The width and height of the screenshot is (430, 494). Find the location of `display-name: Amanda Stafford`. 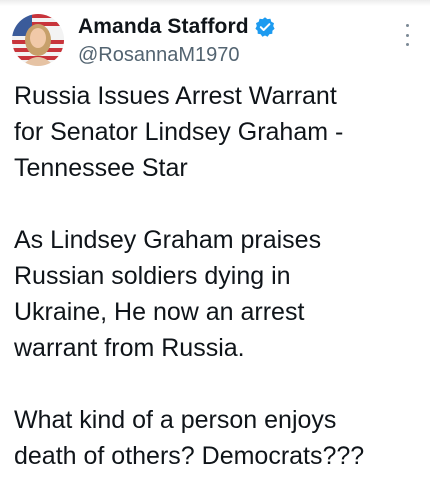

display-name: Amanda Stafford is located at coordinates (163, 27).